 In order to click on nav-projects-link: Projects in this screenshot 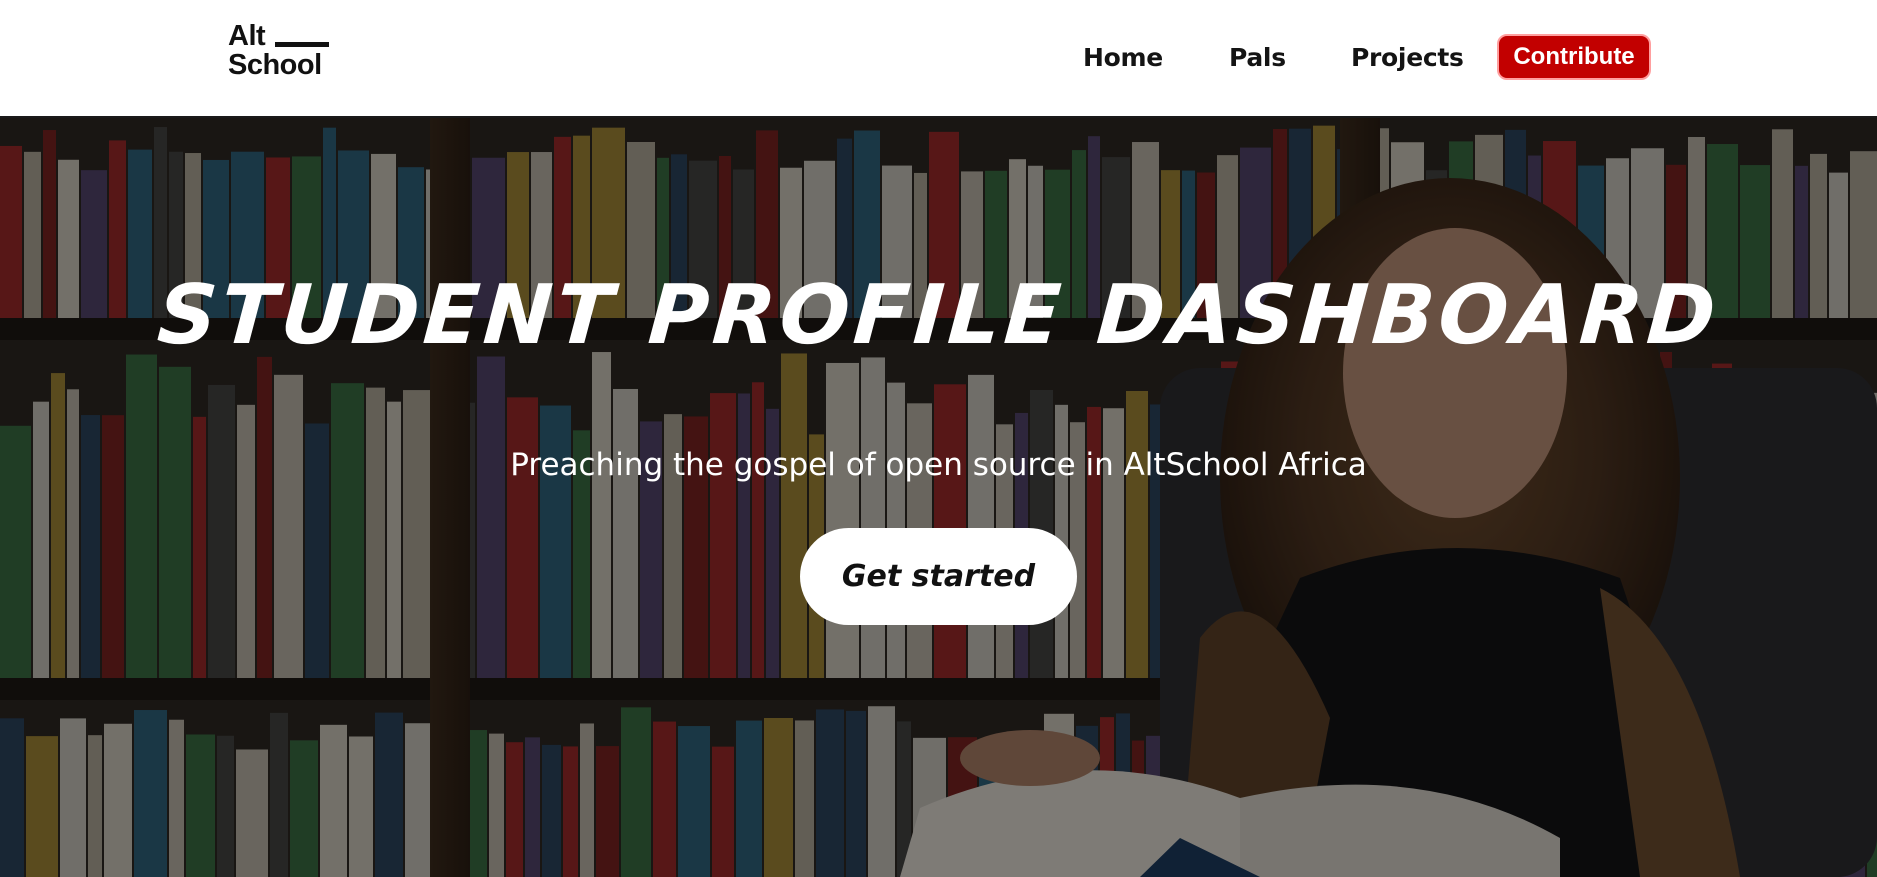, I will do `click(1407, 58)`.